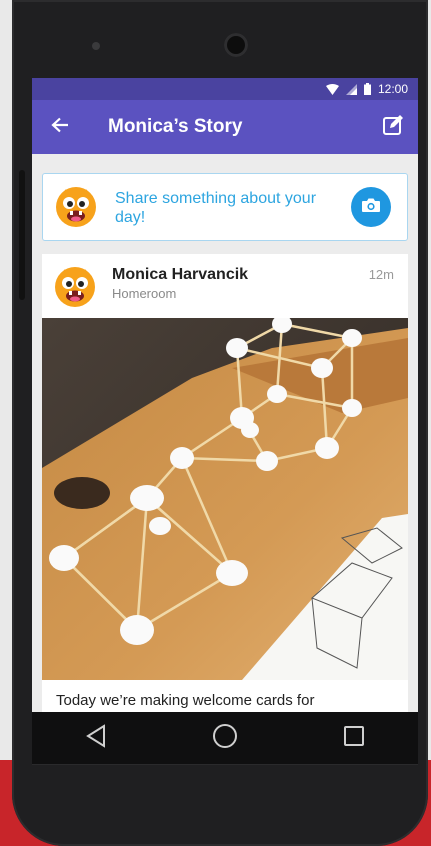 The width and height of the screenshot is (431, 846). I want to click on battery-icon, so click(367, 89).